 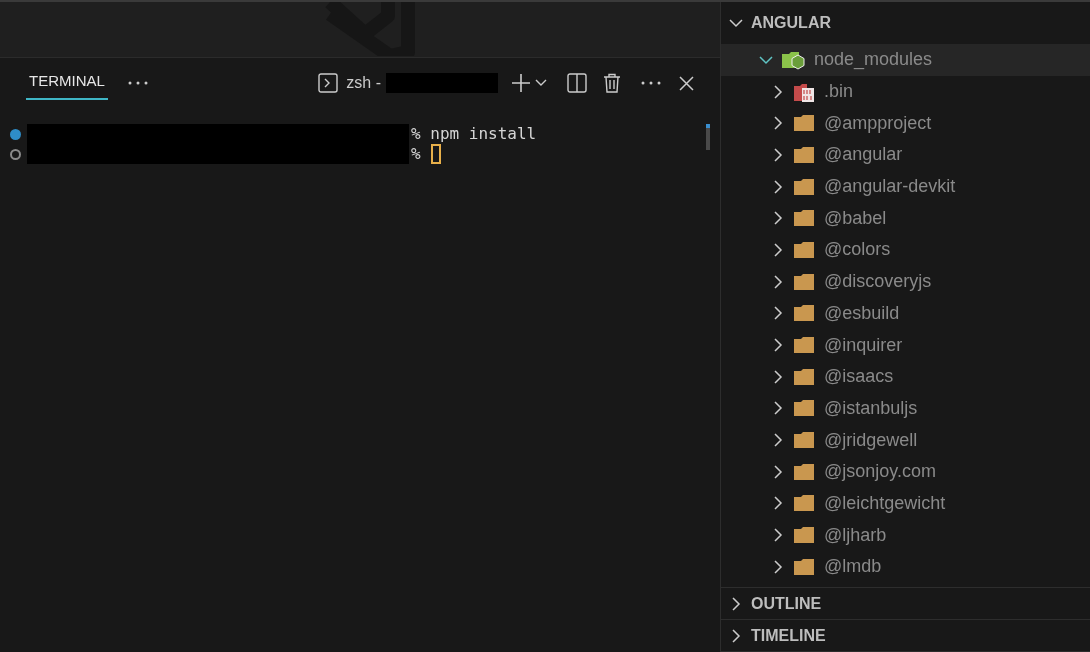 What do you see at coordinates (873, 60) in the screenshot?
I see `file-name: node_modules` at bounding box center [873, 60].